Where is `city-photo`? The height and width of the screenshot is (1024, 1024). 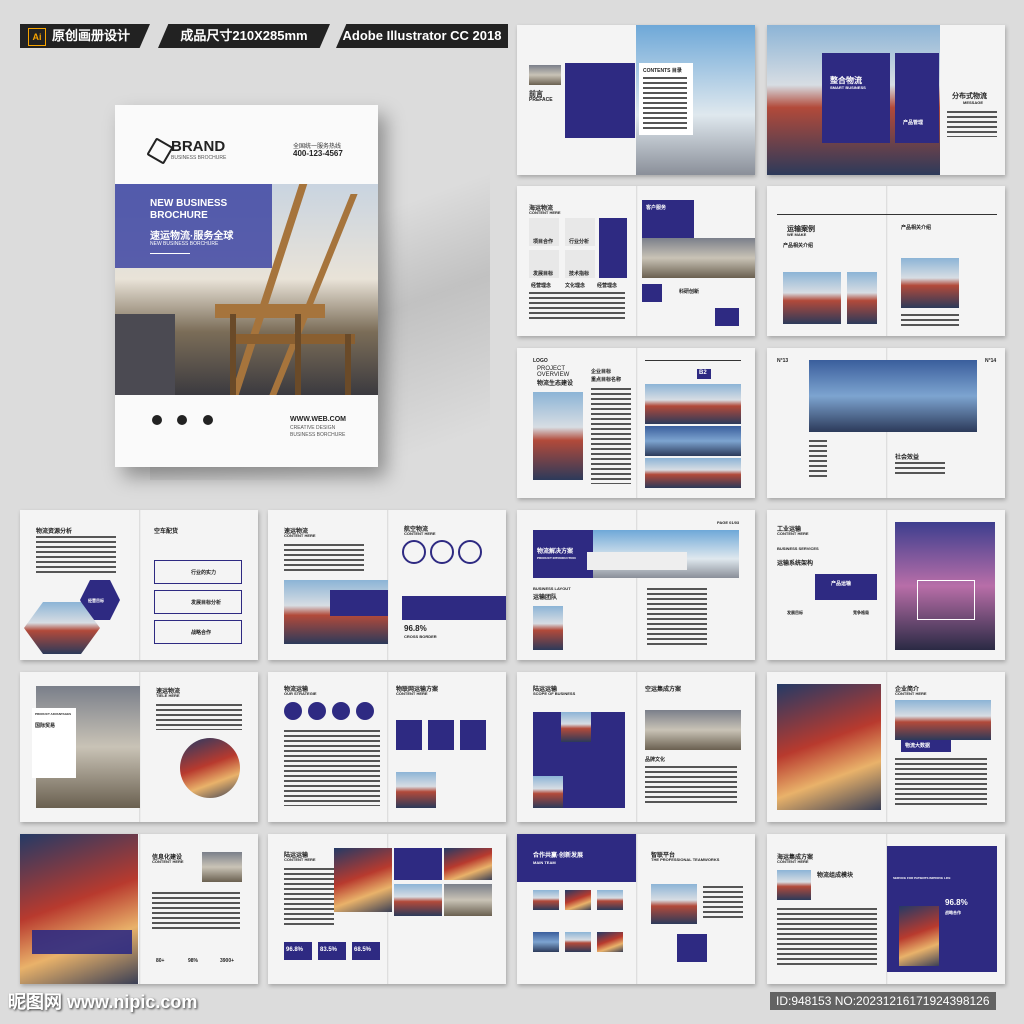 city-photo is located at coordinates (893, 396).